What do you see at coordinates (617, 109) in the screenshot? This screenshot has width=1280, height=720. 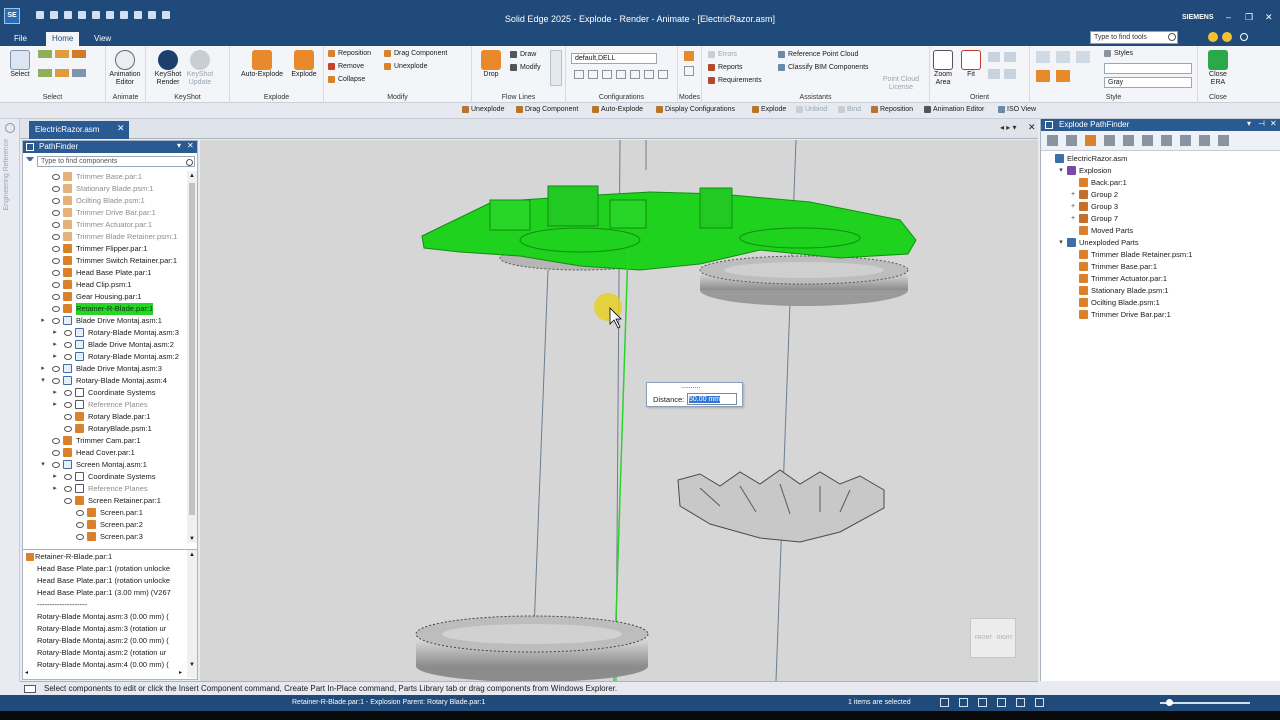 I see `cmd-auto-explode: Auto-Explode` at bounding box center [617, 109].